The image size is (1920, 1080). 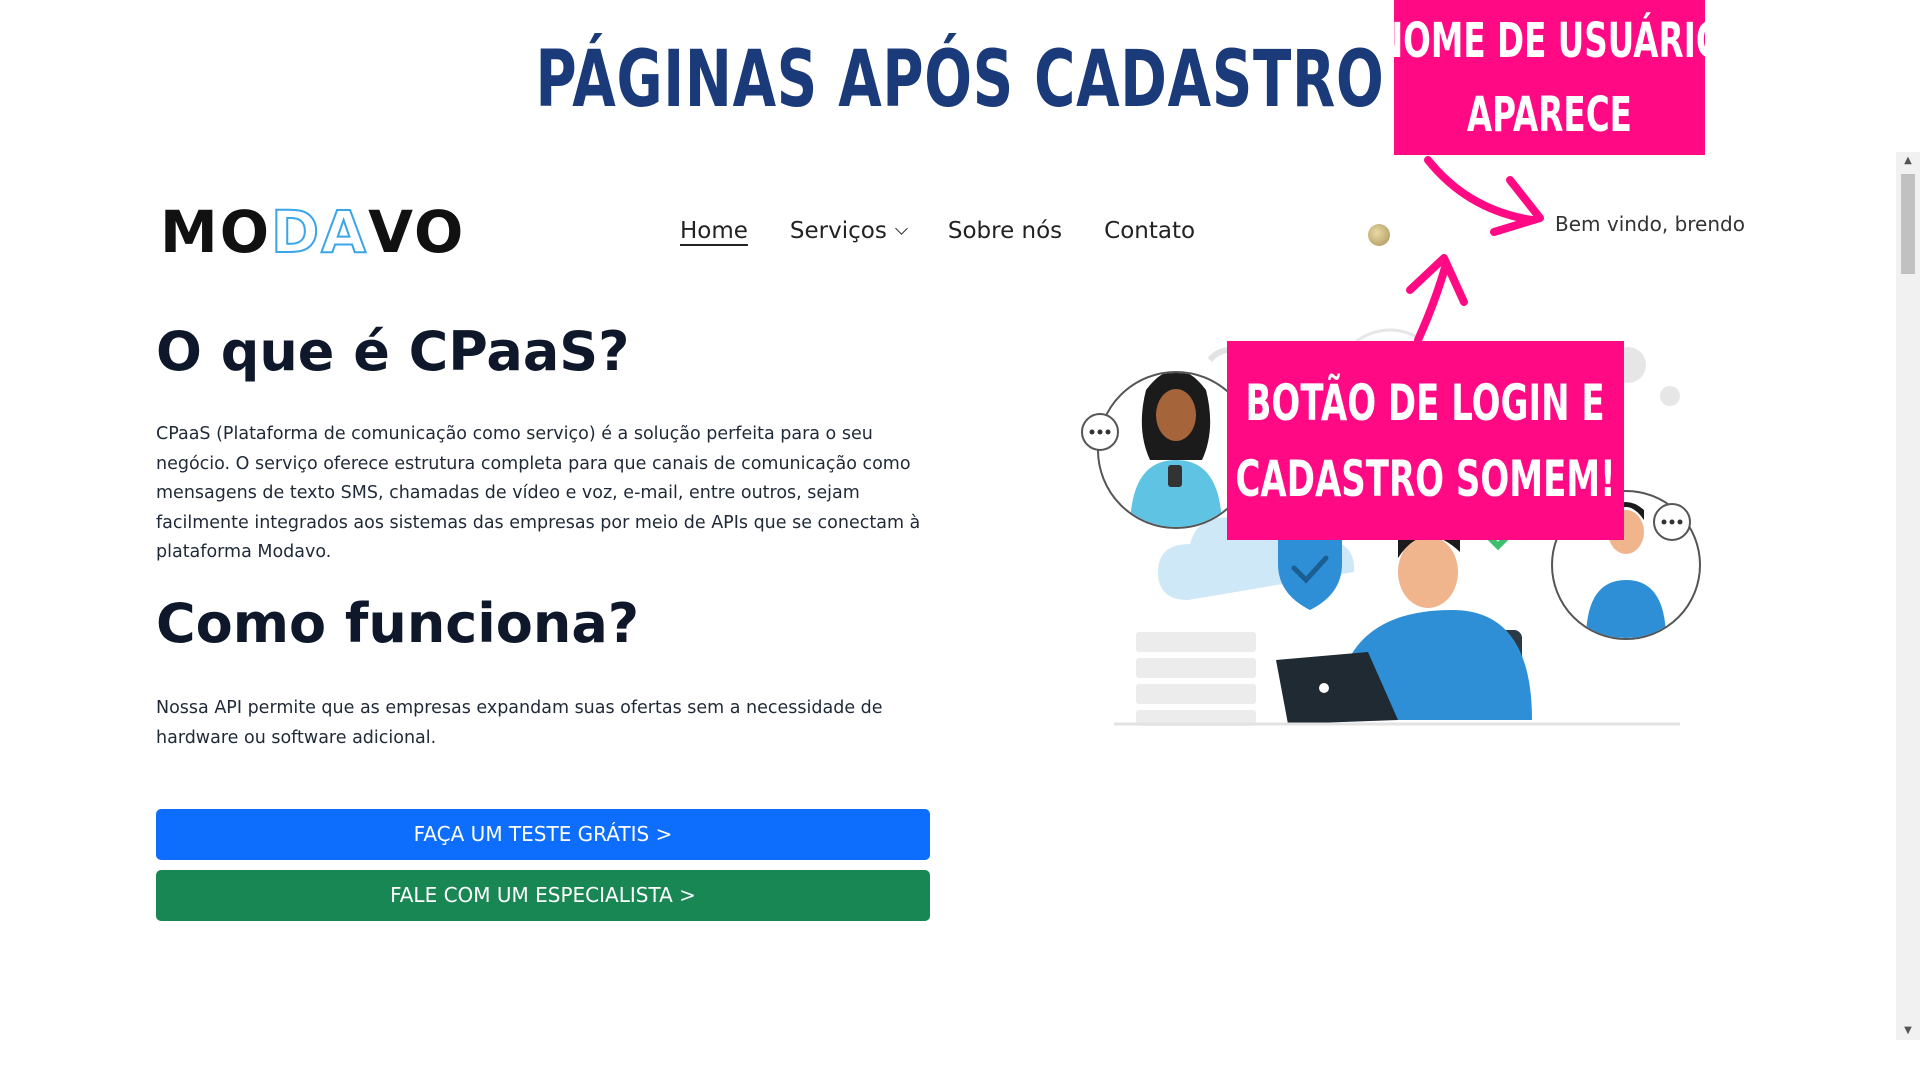 What do you see at coordinates (393, 351) in the screenshot?
I see `cpaas-heading: O que é CPaaS?` at bounding box center [393, 351].